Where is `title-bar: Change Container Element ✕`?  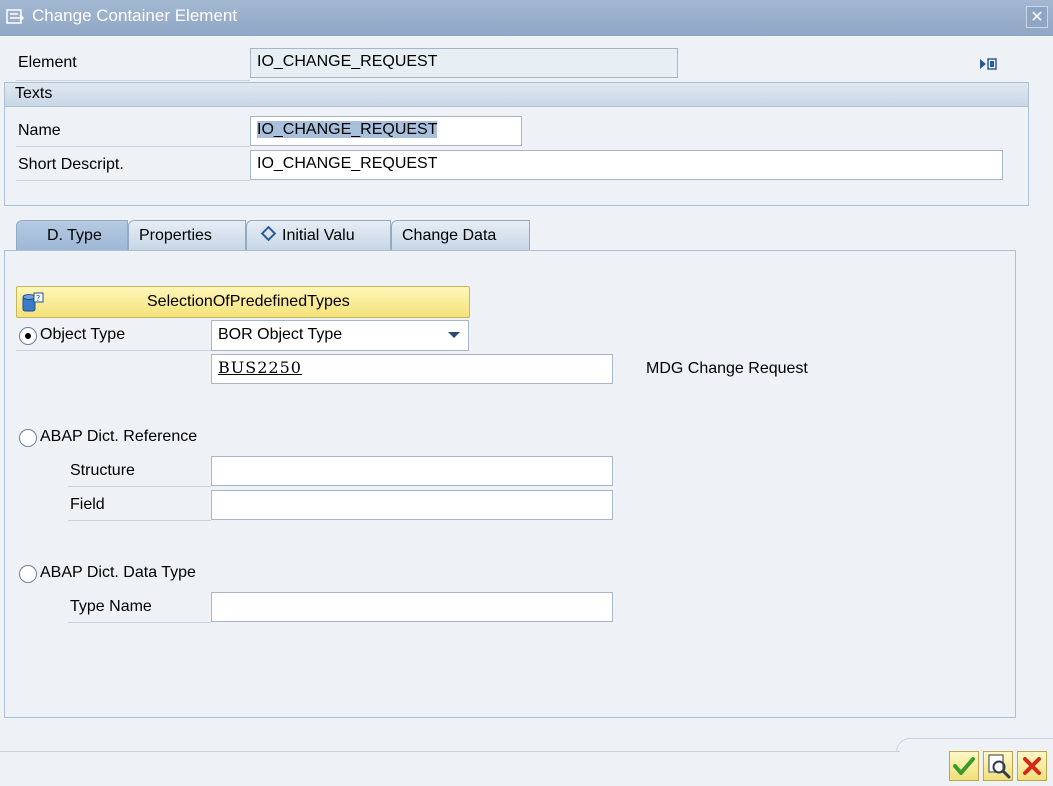 title-bar: Change Container Element ✕ is located at coordinates (526, 18).